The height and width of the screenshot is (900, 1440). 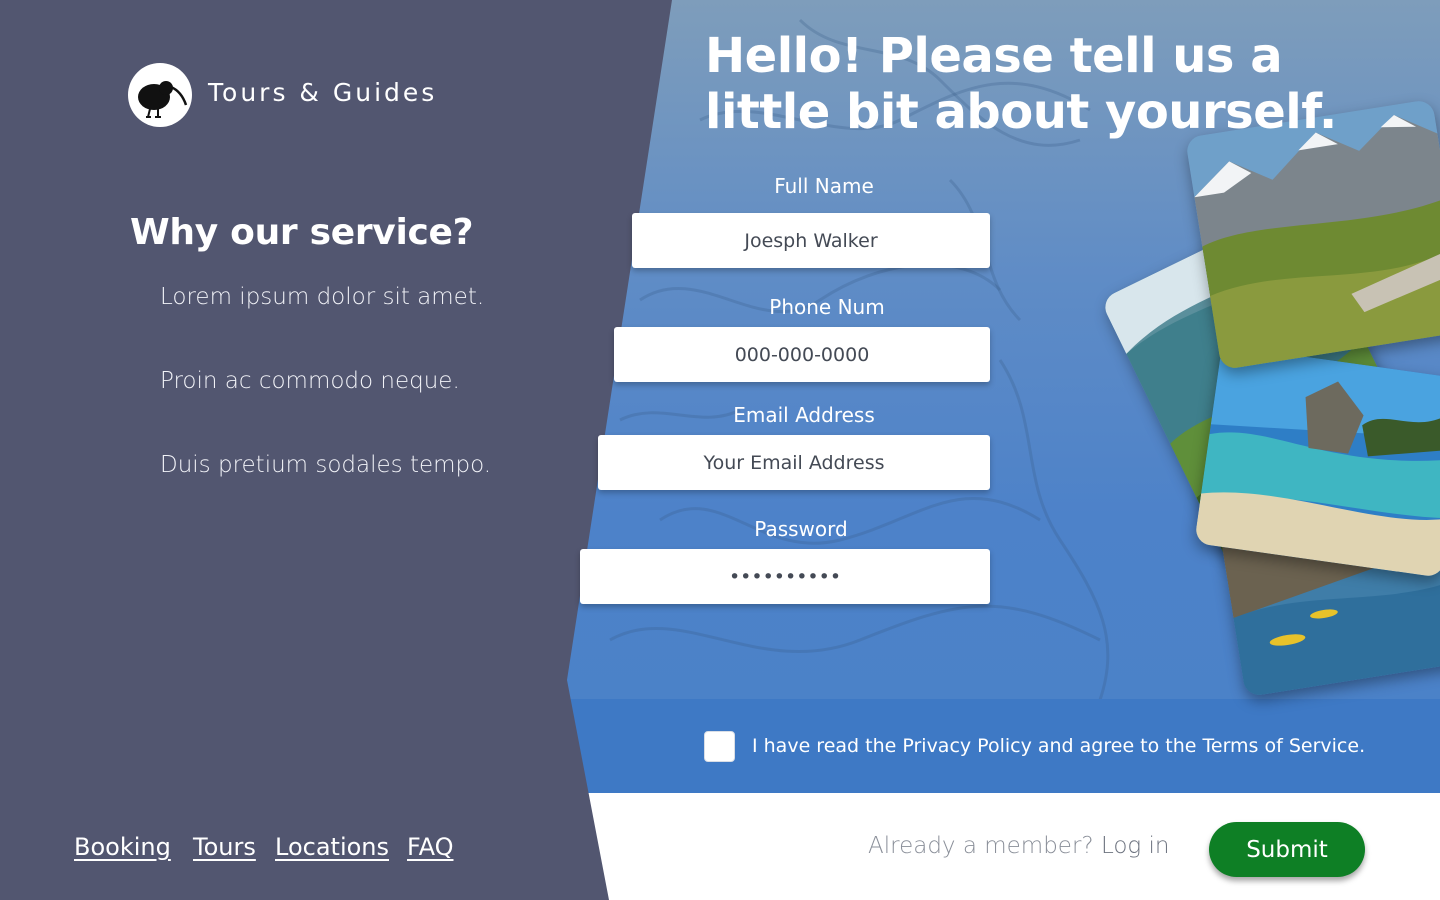 I want to click on password-input, so click(x=785, y=576).